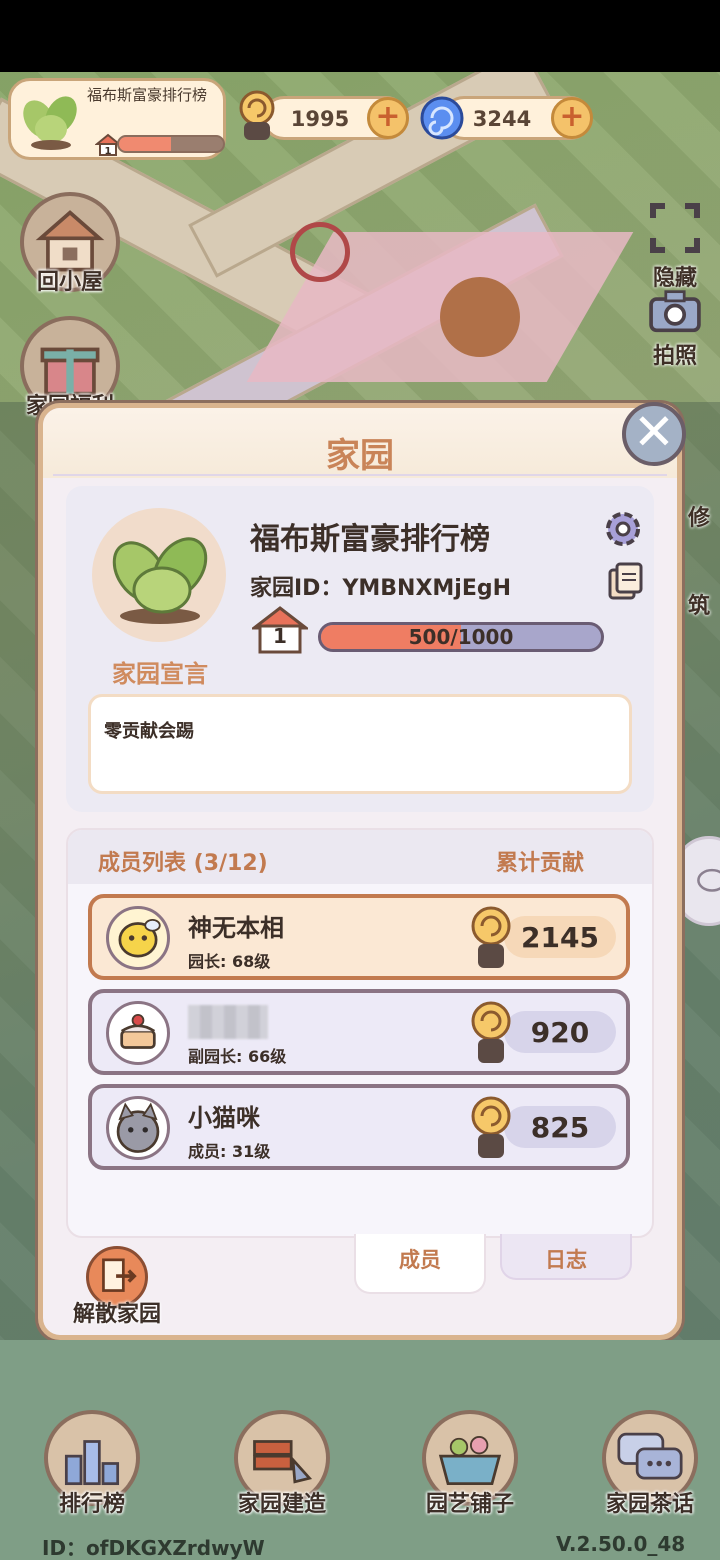  I want to click on header-divider, so click(360, 475).